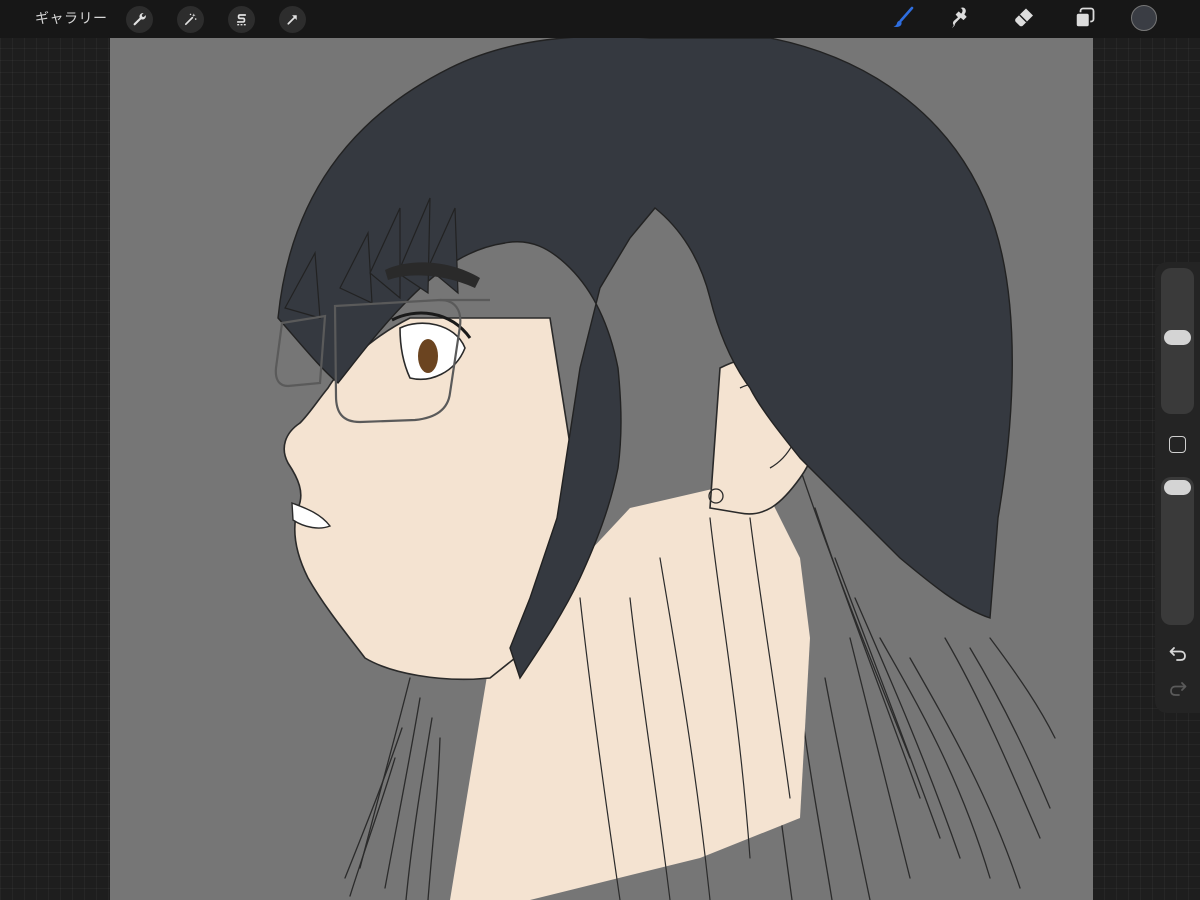 The width and height of the screenshot is (1200, 900). I want to click on transform-button, so click(292, 19).